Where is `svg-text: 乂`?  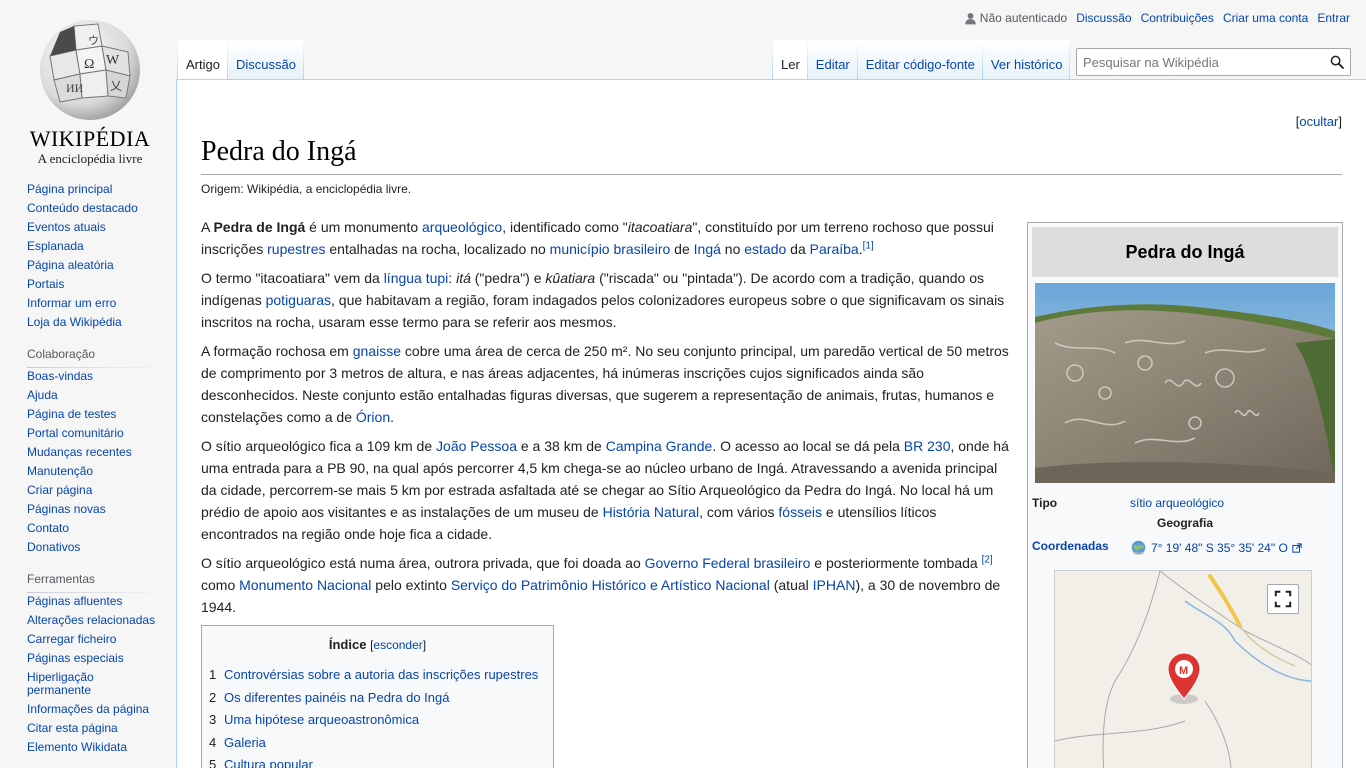
svg-text: 乂 is located at coordinates (116, 86).